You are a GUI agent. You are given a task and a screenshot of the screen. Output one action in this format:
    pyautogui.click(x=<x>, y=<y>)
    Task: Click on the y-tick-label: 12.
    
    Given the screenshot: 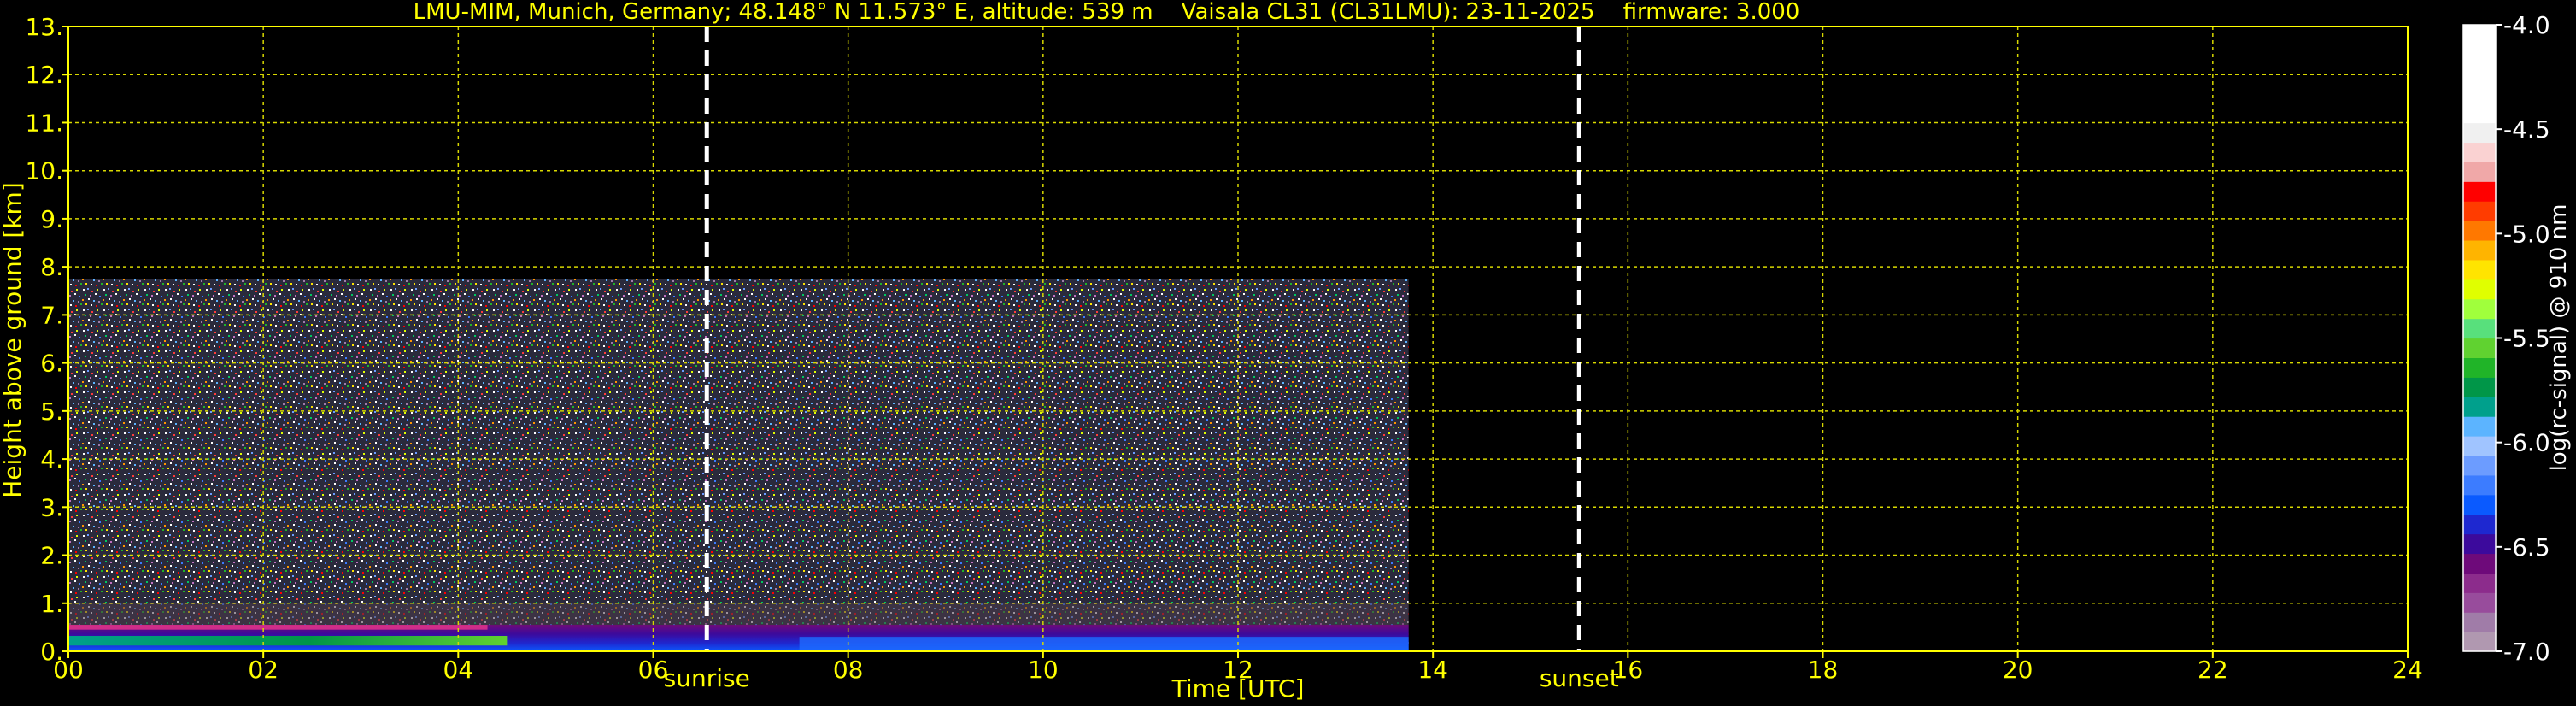 What is the action you would take?
    pyautogui.click(x=44, y=75)
    